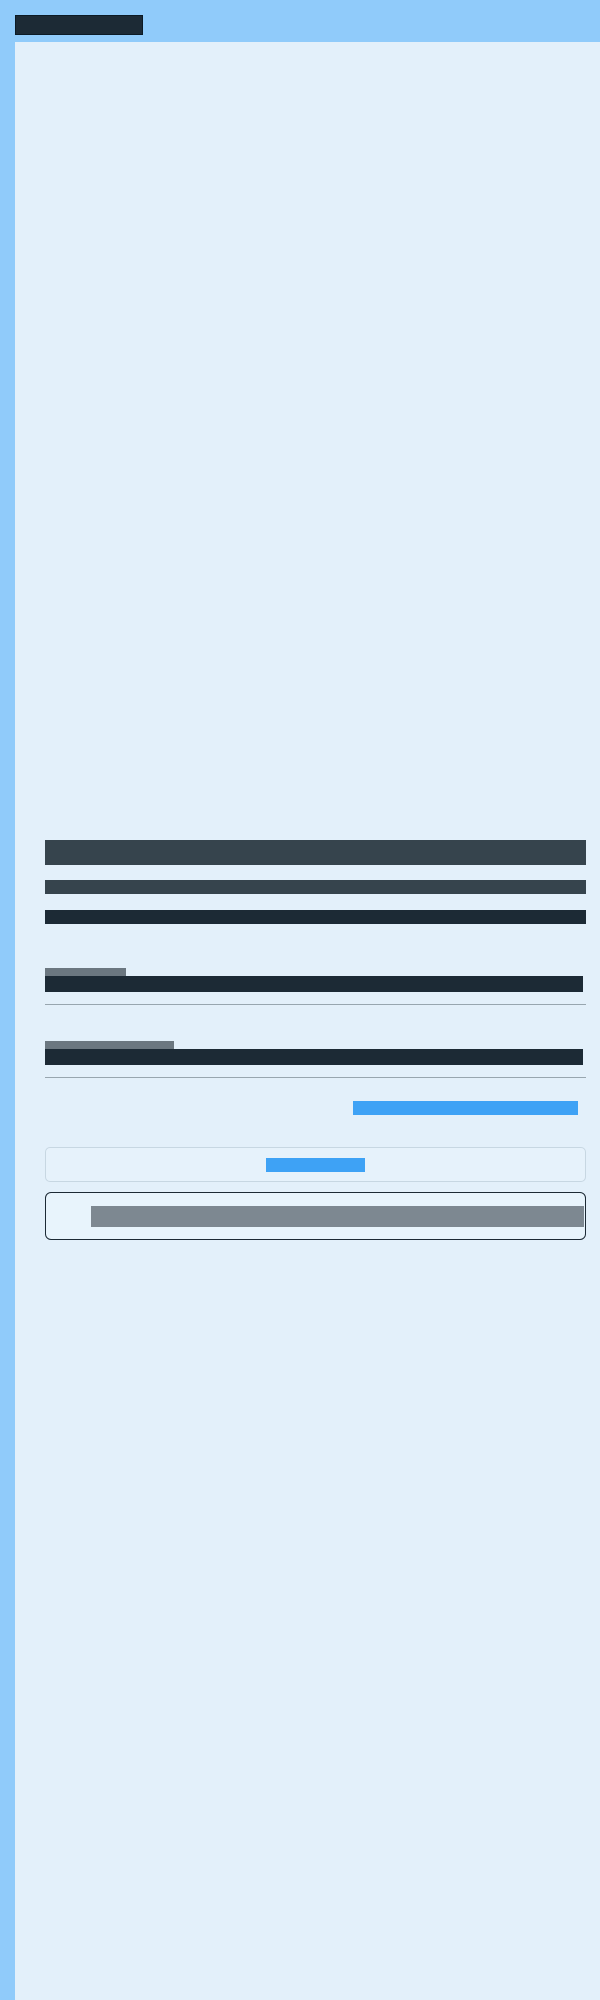  What do you see at coordinates (7, 1021) in the screenshot?
I see `left-rail` at bounding box center [7, 1021].